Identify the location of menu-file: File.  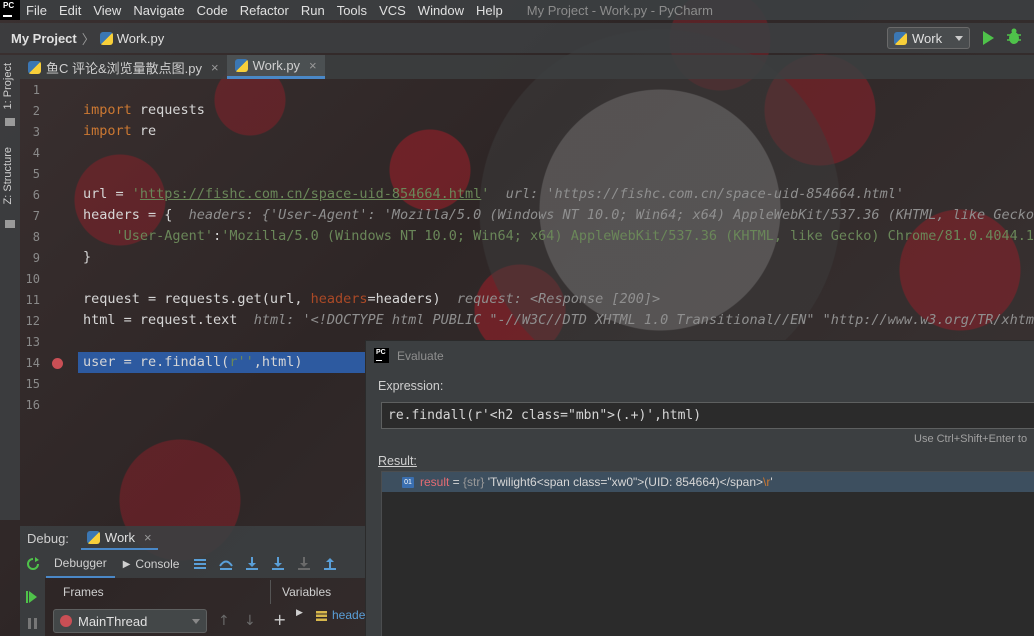
(36, 10).